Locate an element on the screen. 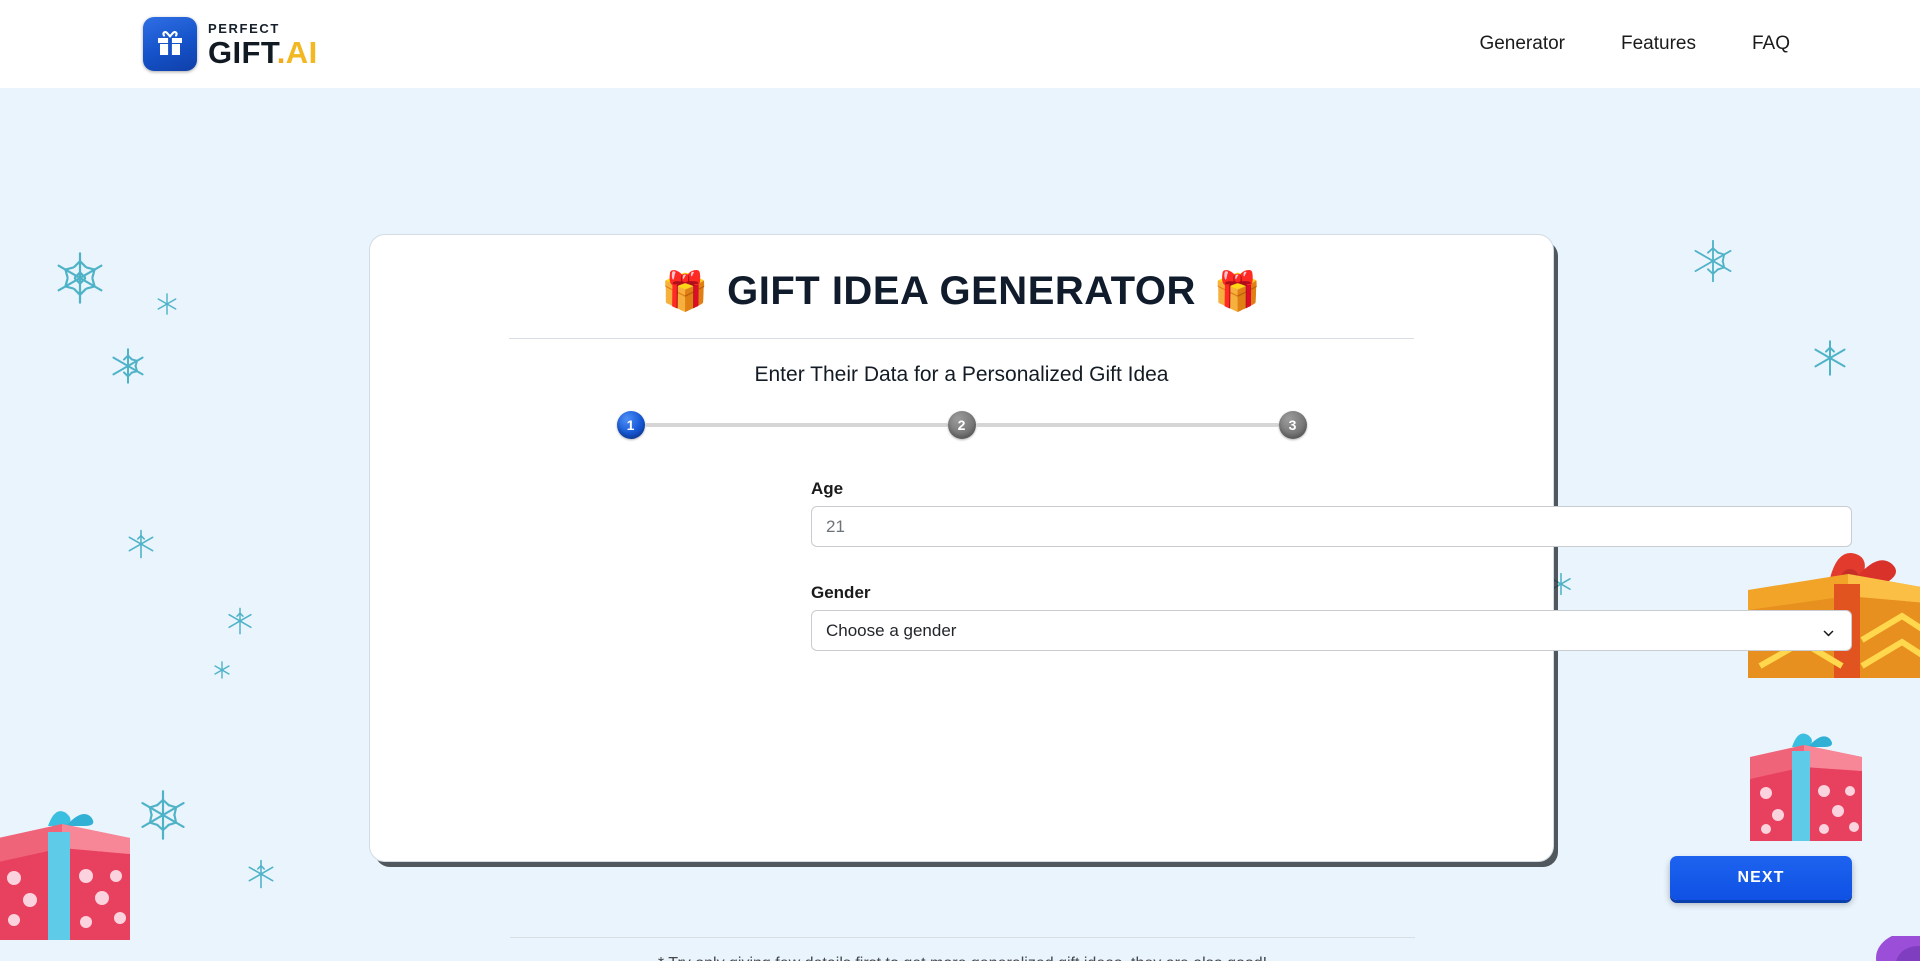 Image resolution: width=1920 pixels, height=961 pixels. gender-select: Choose a gender is located at coordinates (1331, 630).